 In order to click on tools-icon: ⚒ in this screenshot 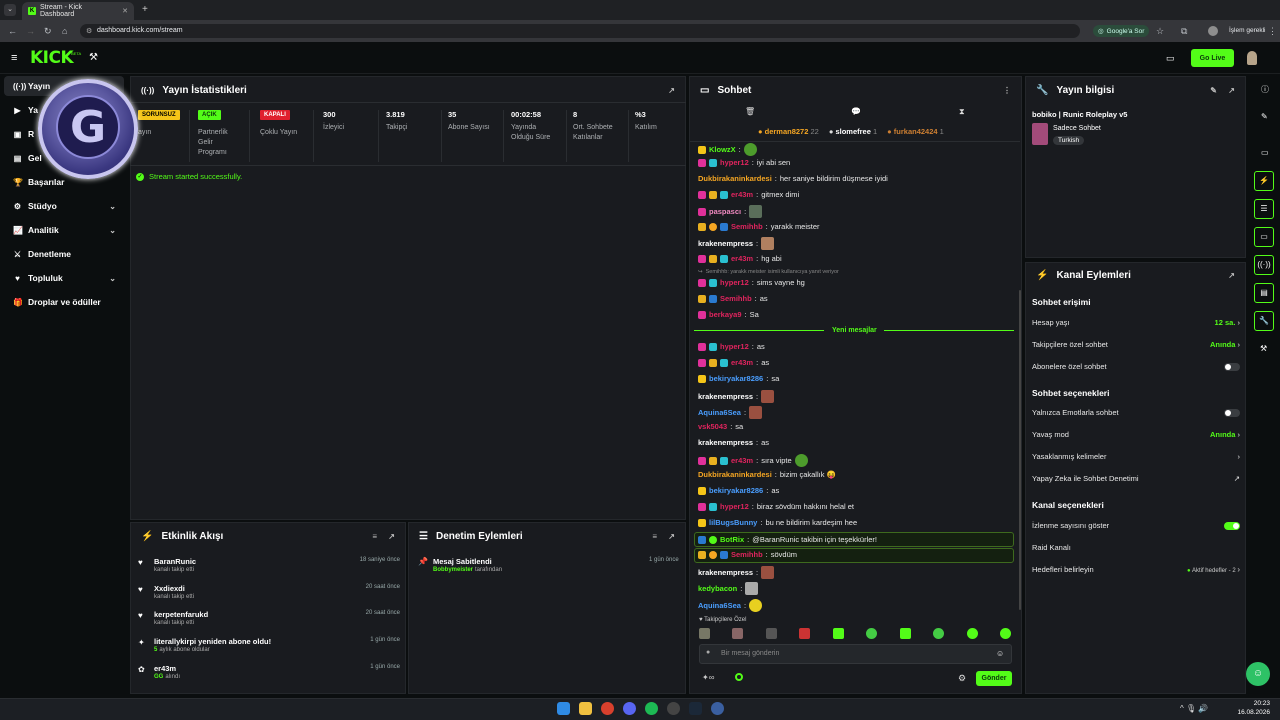, I will do `click(93, 57)`.